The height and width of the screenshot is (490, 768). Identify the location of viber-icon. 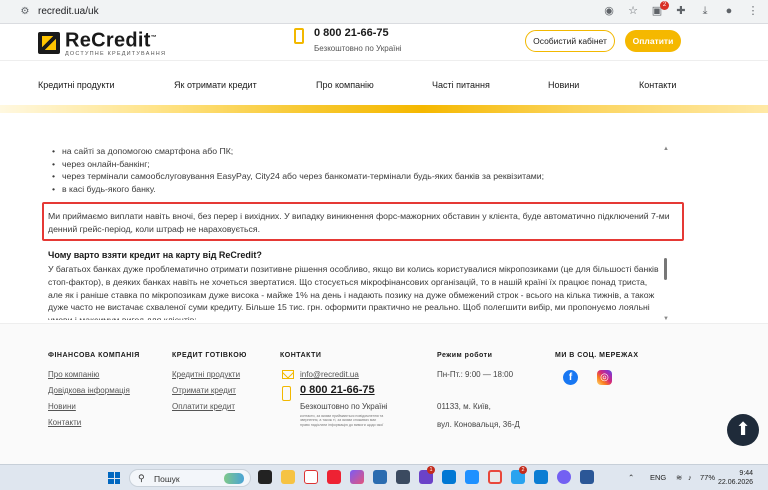
(564, 477).